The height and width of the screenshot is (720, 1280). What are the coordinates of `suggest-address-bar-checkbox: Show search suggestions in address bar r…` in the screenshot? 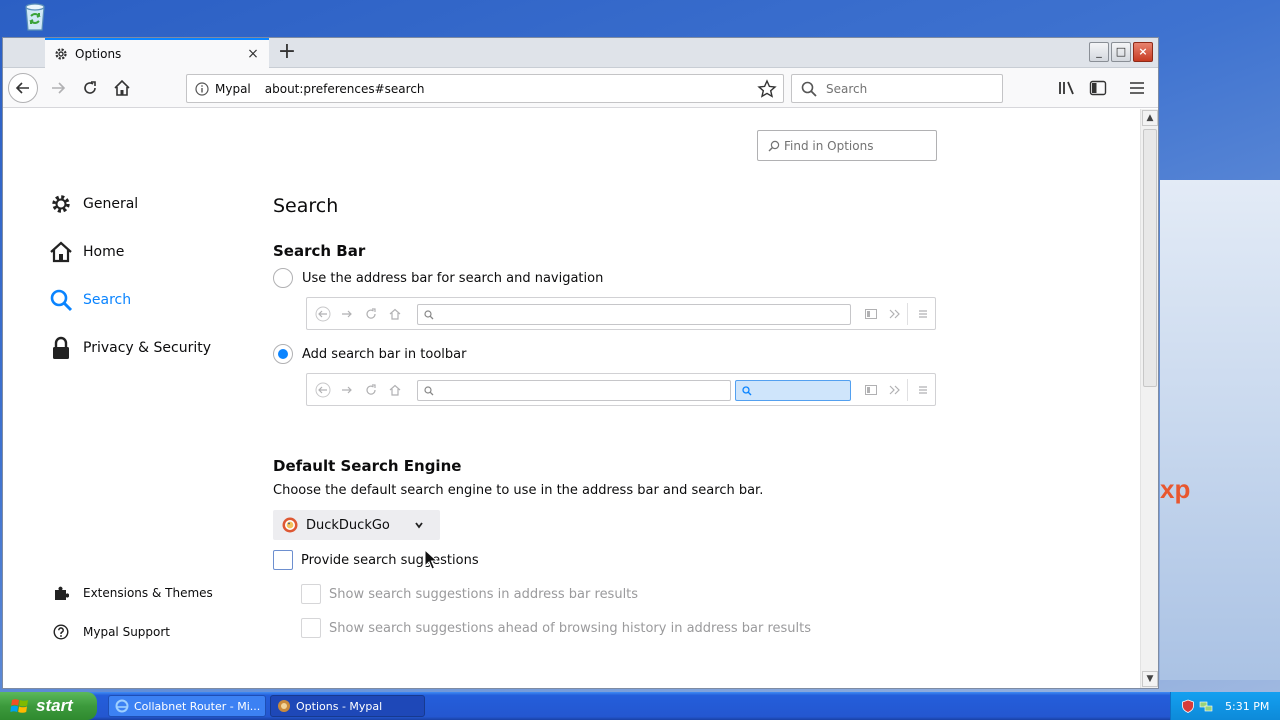 It's located at (469, 594).